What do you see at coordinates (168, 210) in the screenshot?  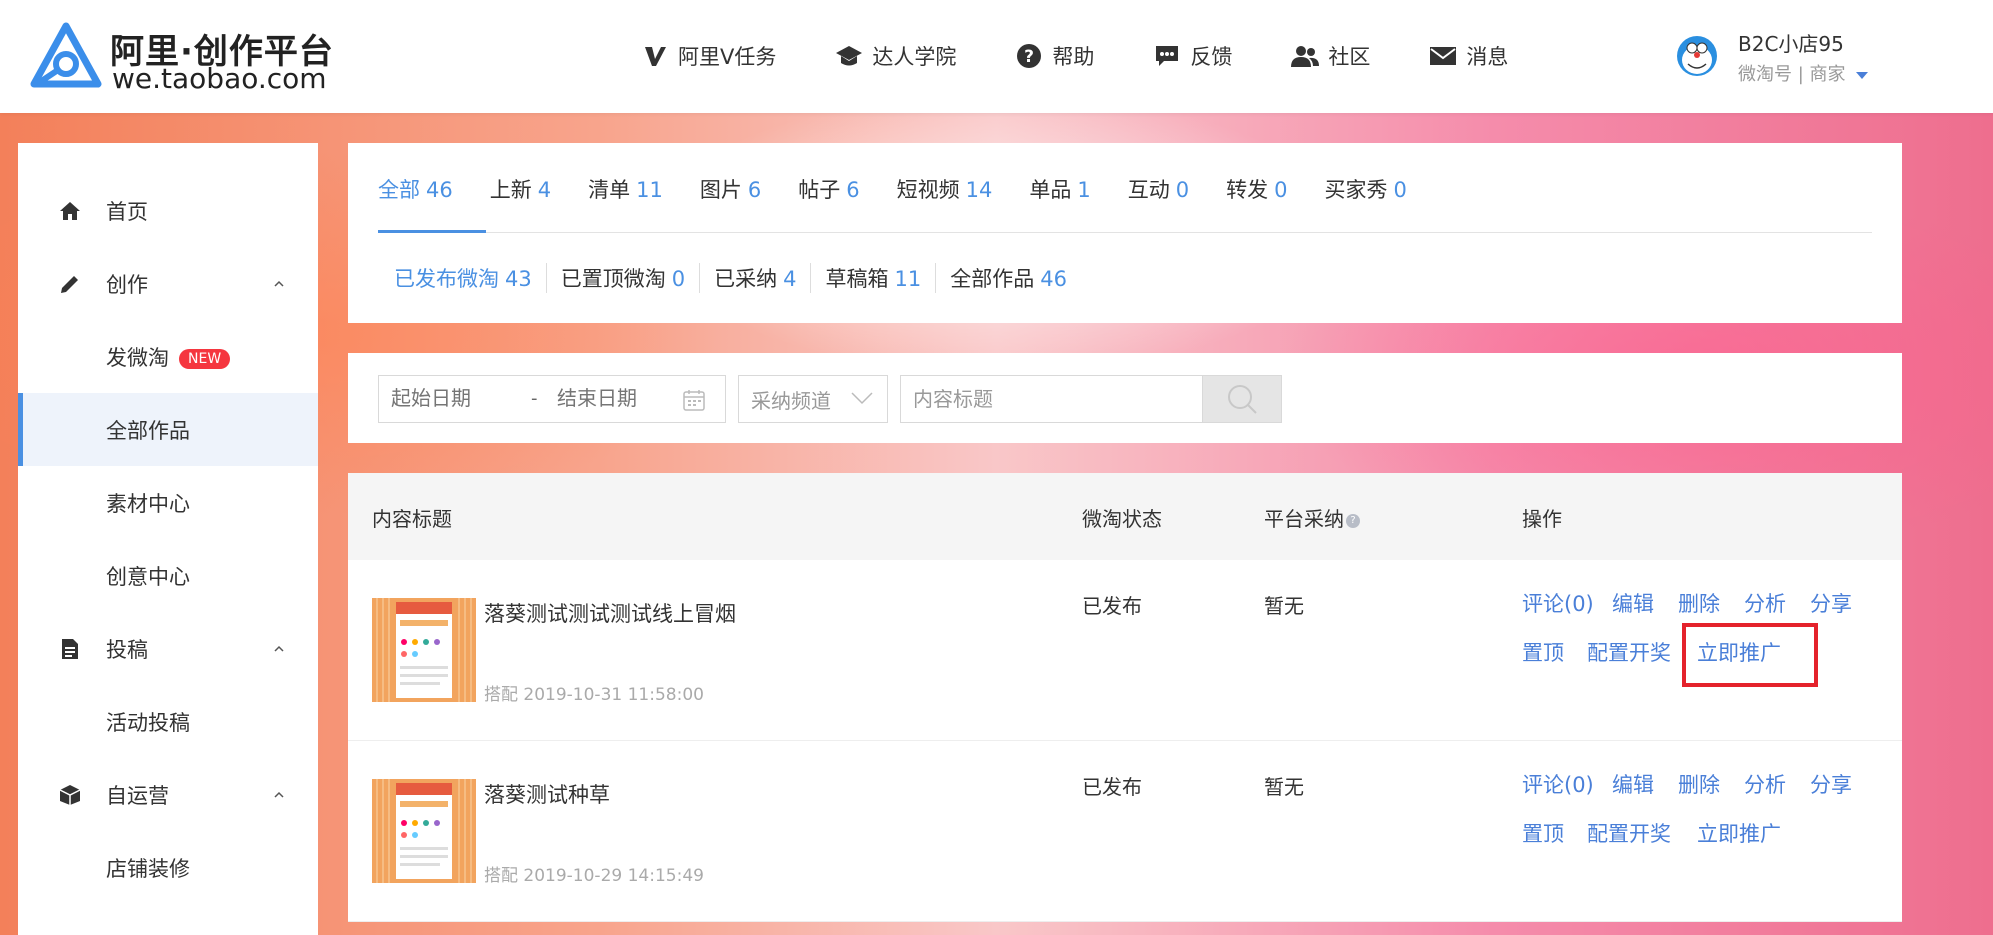 I see `sidebar-item-home: 首页` at bounding box center [168, 210].